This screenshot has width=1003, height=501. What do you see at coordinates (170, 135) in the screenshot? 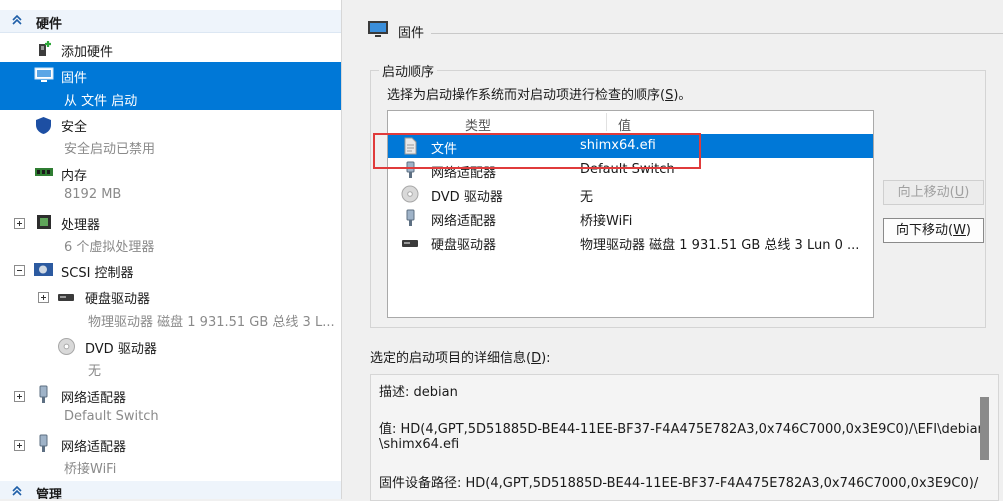
I see `tree-item-security: 安全 安全启动已禁用` at bounding box center [170, 135].